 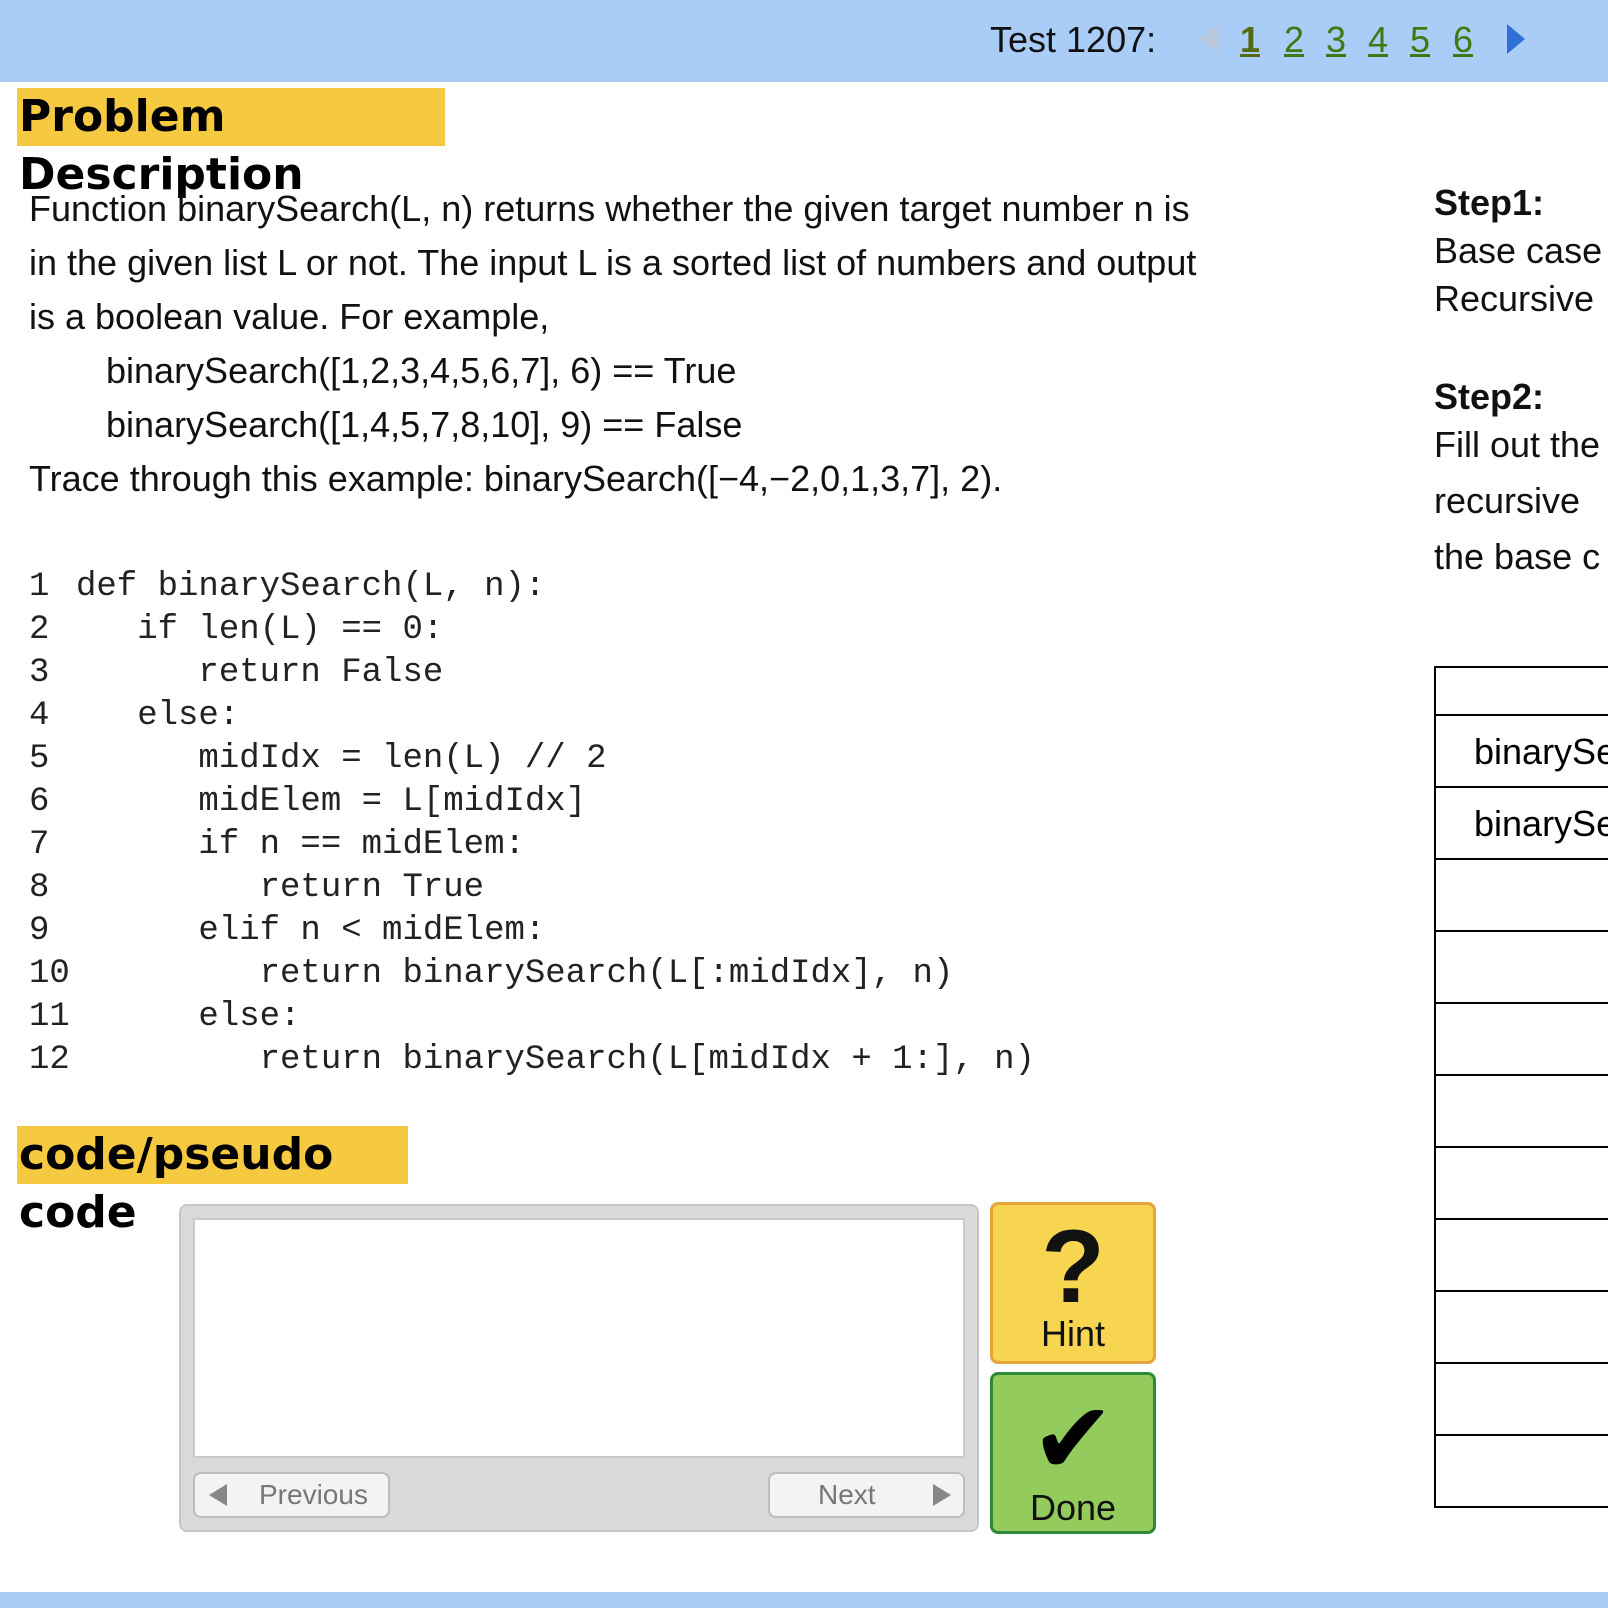 What do you see at coordinates (1336, 40) in the screenshot?
I see `page-link-3: 3` at bounding box center [1336, 40].